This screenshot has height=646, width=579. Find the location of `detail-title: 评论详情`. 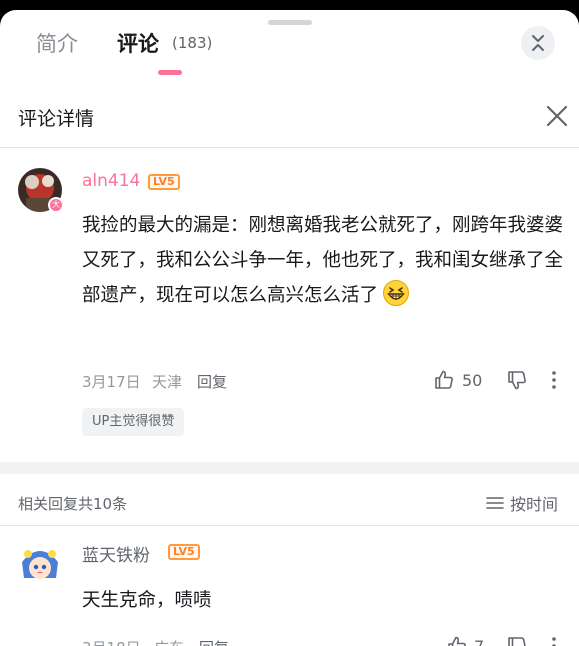

detail-title: 评论详情 is located at coordinates (56, 119).